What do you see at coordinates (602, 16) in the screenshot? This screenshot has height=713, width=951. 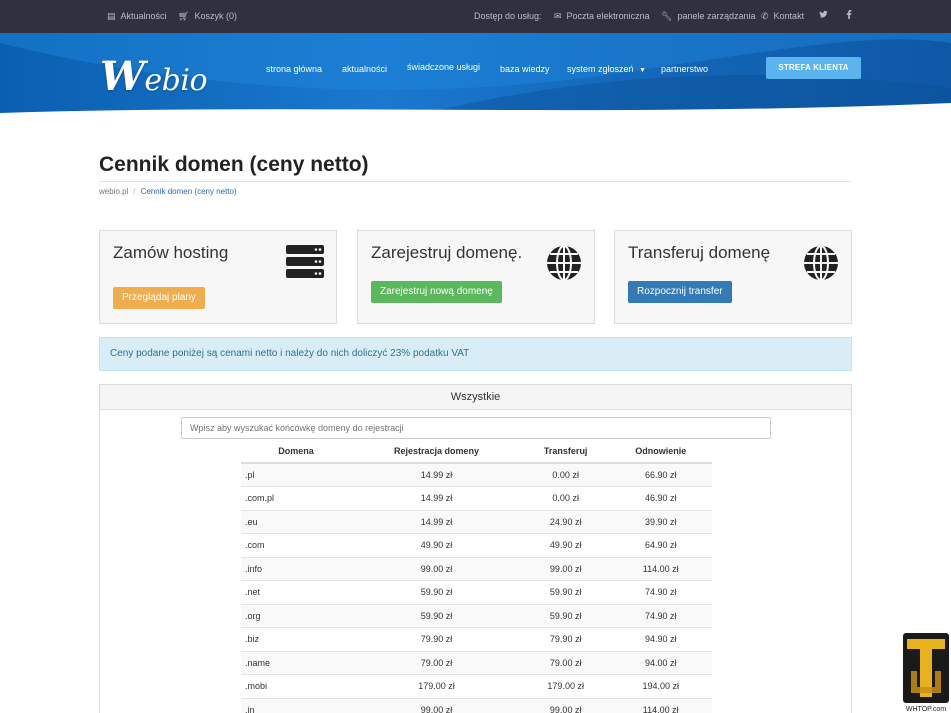 I see `mail-link: ✉ Poczta elektroniczna` at bounding box center [602, 16].